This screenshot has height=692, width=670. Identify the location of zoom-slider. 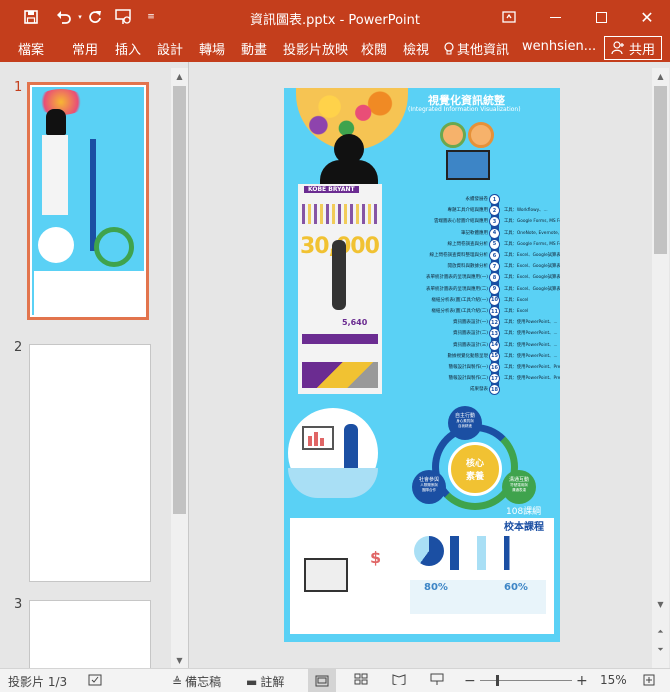
(526, 680).